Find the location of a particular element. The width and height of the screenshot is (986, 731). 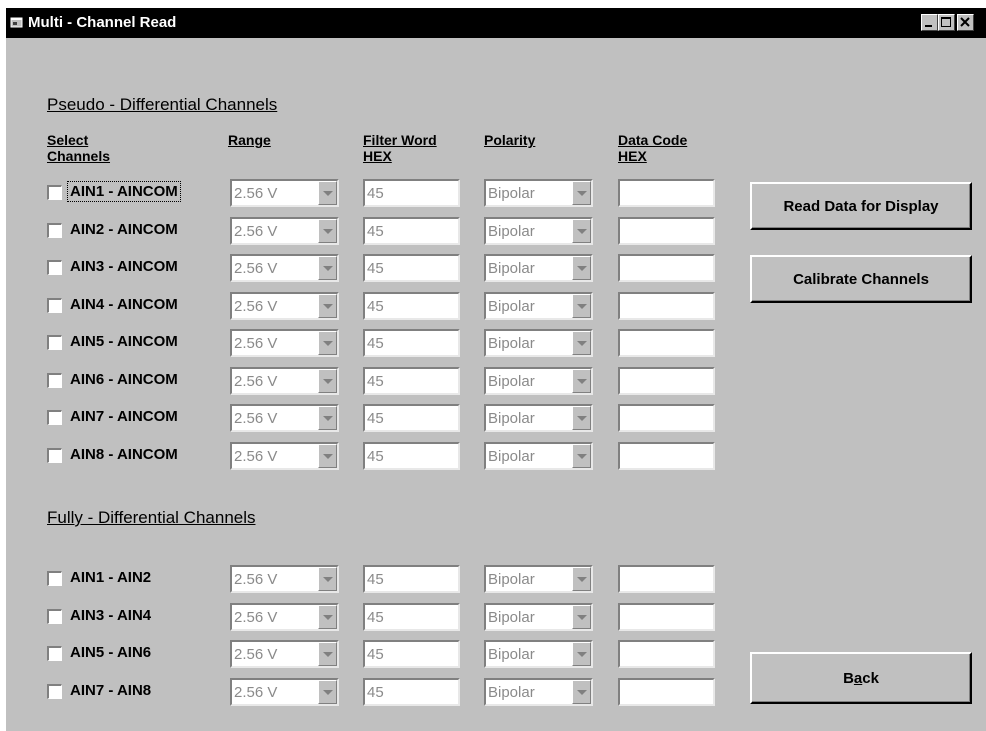

back-button: Ba ck is located at coordinates (861, 678).